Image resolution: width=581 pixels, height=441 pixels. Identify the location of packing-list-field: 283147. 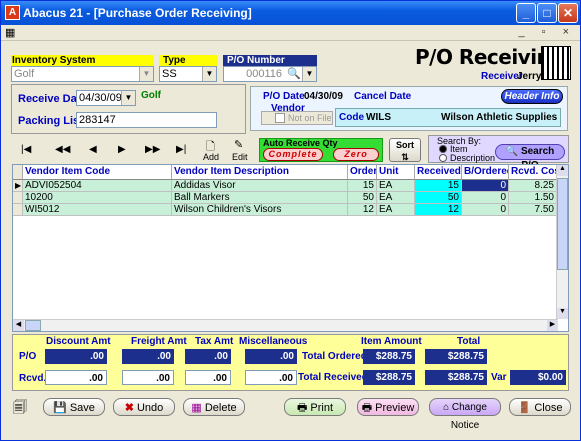
(146, 120).